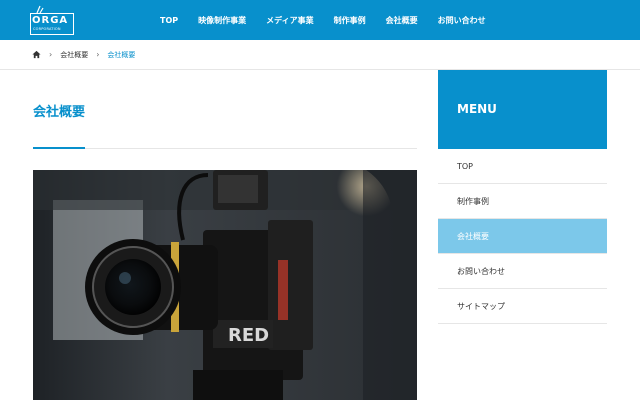 Image resolution: width=640 pixels, height=400 pixels. What do you see at coordinates (402, 20) in the screenshot?
I see `nav-item-company: 会社概要` at bounding box center [402, 20].